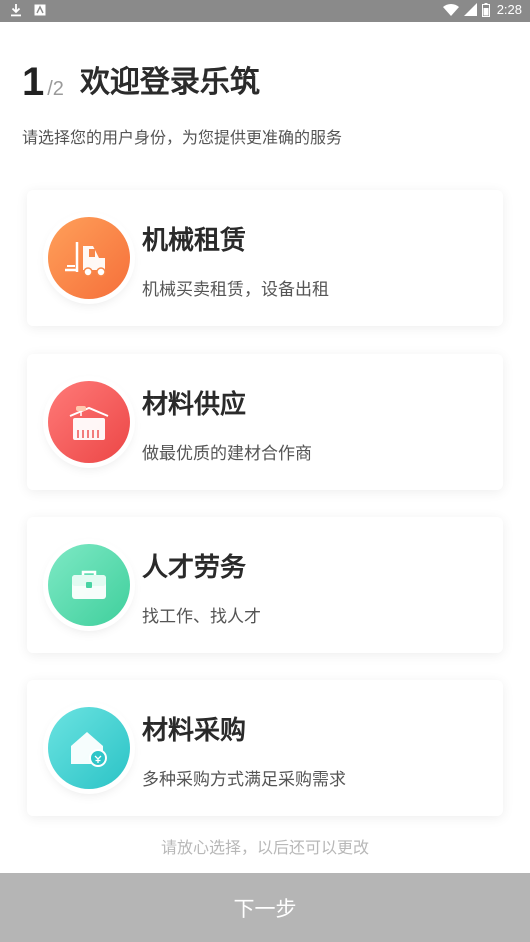  Describe the element at coordinates (264, 847) in the screenshot. I see `change-later-hint: 请放心选择，以后还可以更改` at that location.